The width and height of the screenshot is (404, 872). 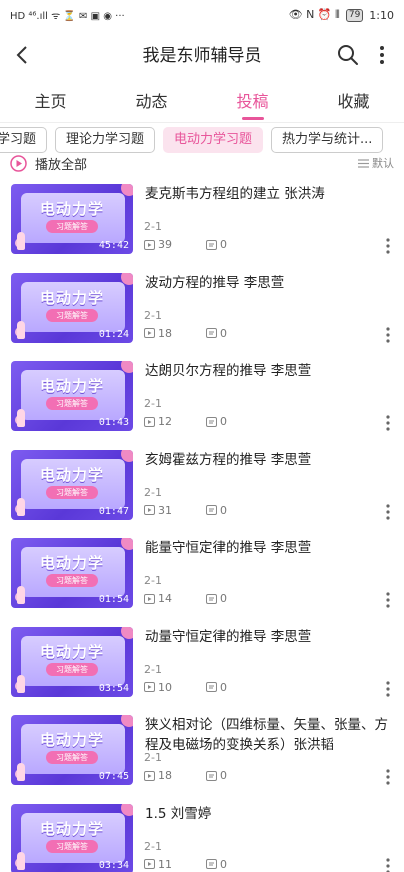 What do you see at coordinates (72, 750) in the screenshot?
I see `video-thumbnail: 电动力学 习题解答 07:45` at bounding box center [72, 750].